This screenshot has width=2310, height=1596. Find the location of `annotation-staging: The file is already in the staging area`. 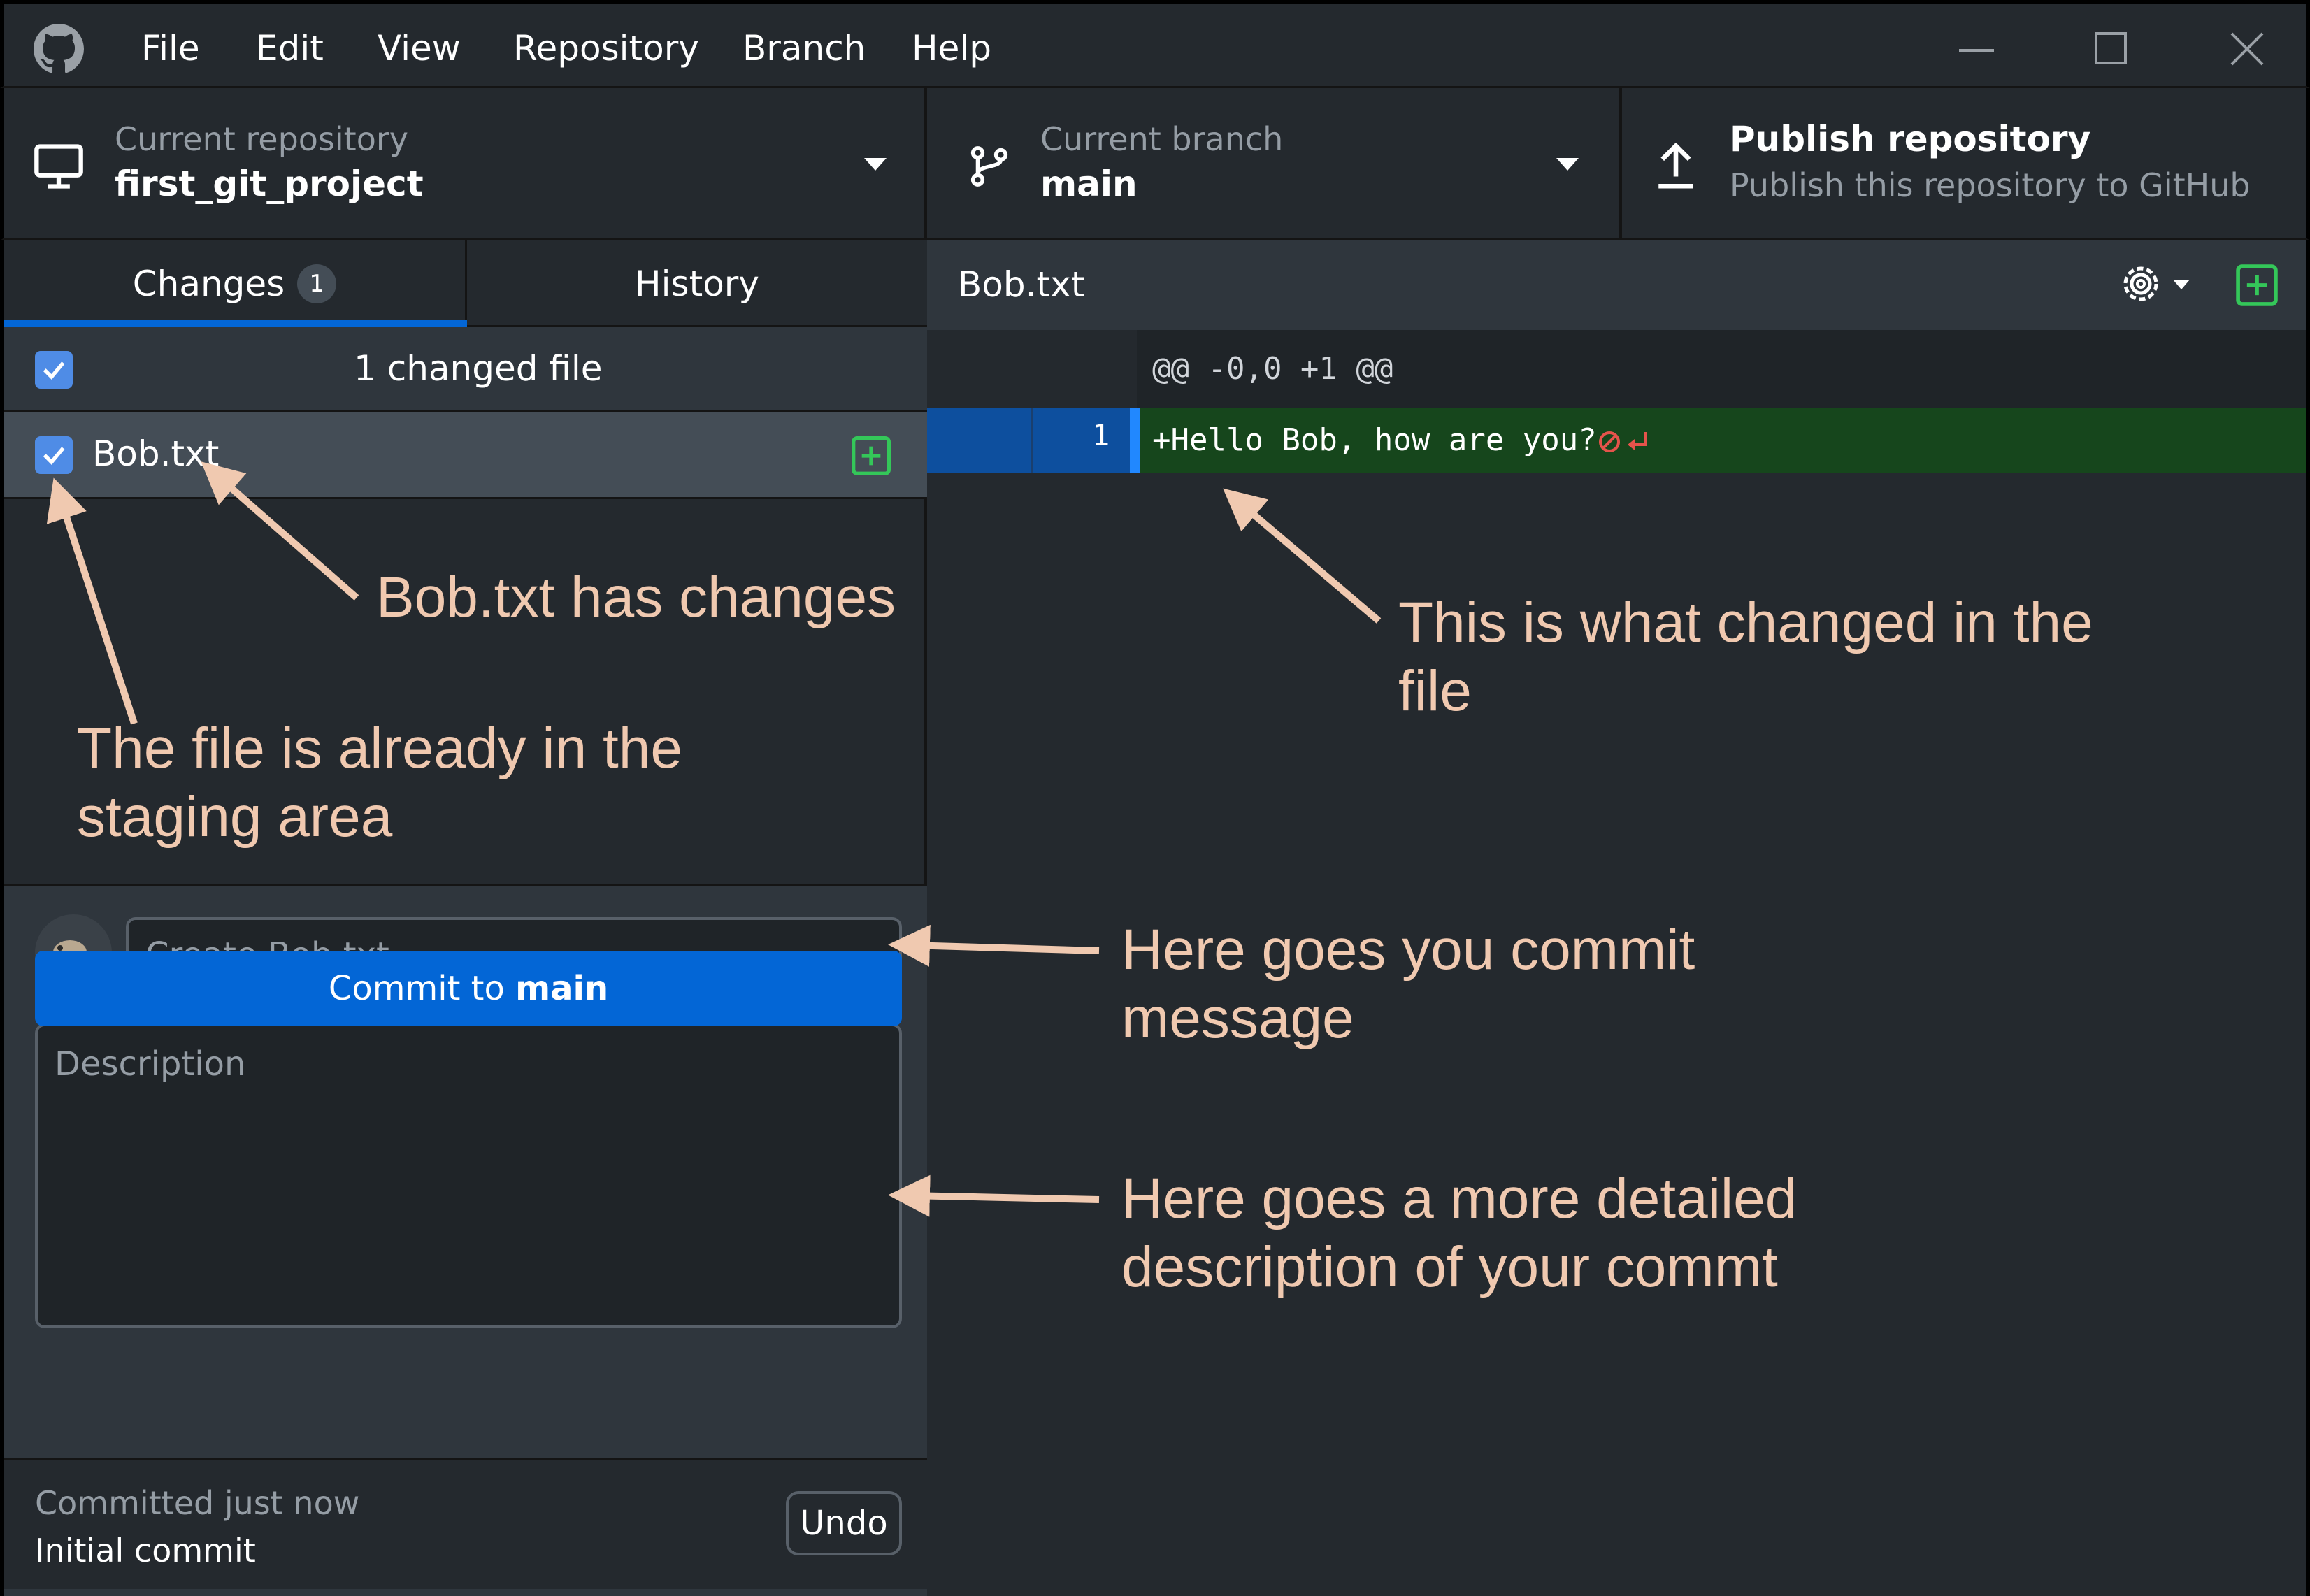

annotation-staging: The file is already in the staging area is located at coordinates (380, 782).